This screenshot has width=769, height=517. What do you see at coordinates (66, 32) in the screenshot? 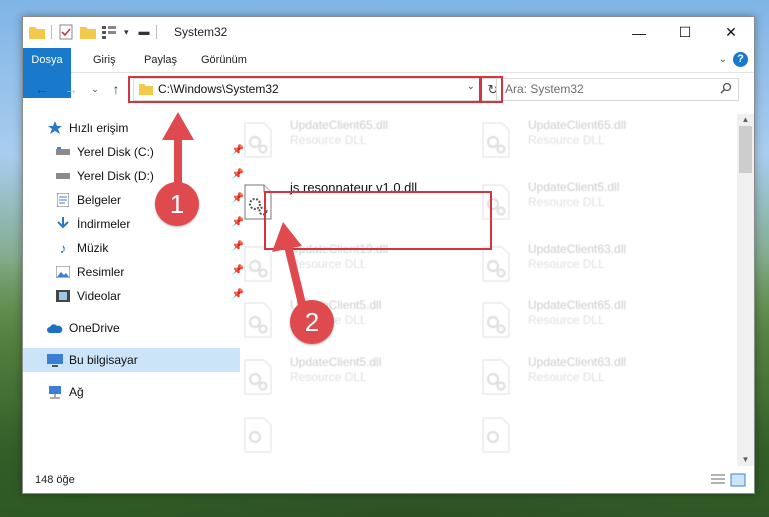
I see `properties-icon` at bounding box center [66, 32].